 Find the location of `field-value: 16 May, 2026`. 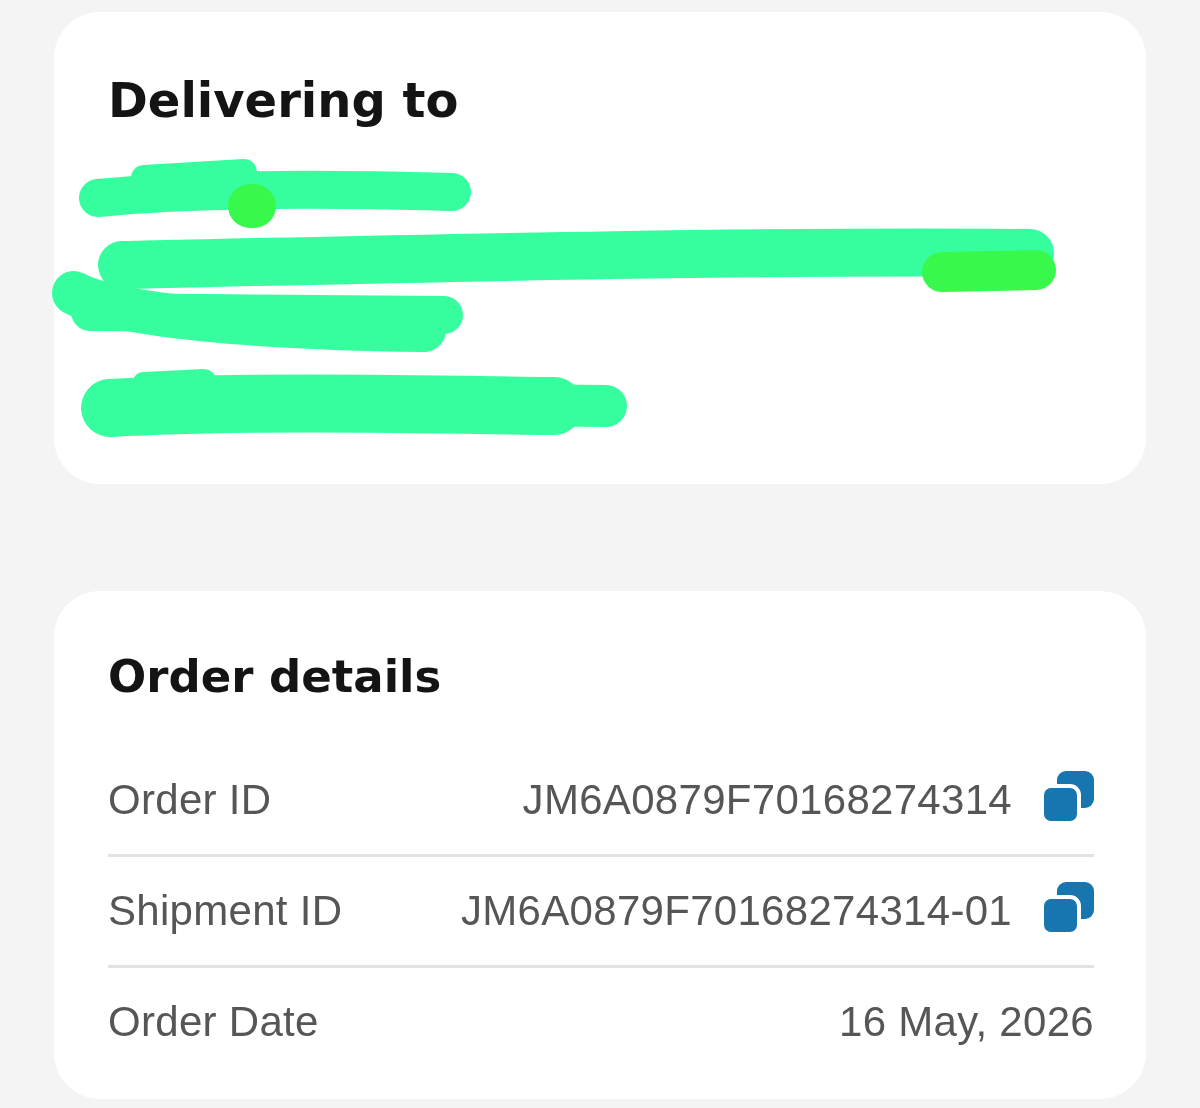

field-value: 16 May, 2026 is located at coordinates (966, 1022).